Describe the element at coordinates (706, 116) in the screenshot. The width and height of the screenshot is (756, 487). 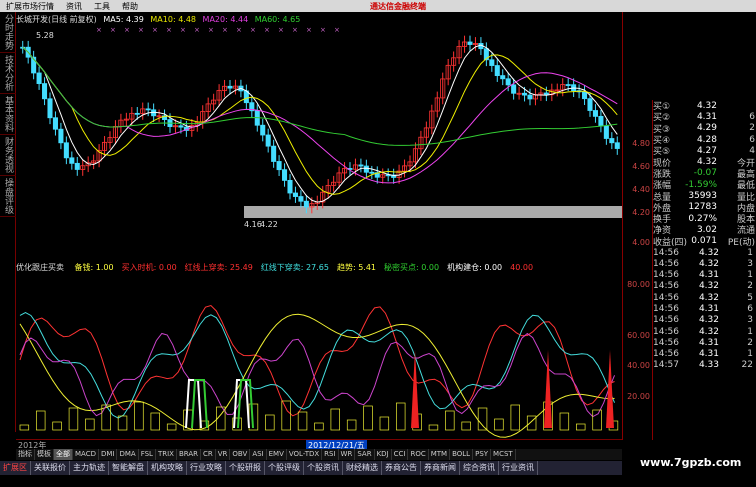
I see `quote-value: 4.31` at that location.